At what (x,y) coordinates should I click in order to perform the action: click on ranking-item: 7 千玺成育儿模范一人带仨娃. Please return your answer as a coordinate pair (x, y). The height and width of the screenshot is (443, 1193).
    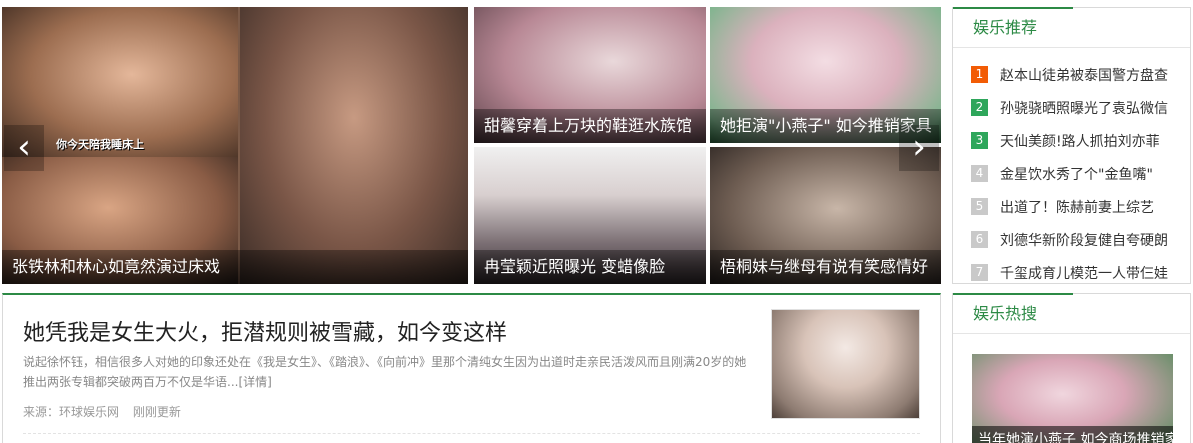
    Looking at the image, I should click on (1080, 272).